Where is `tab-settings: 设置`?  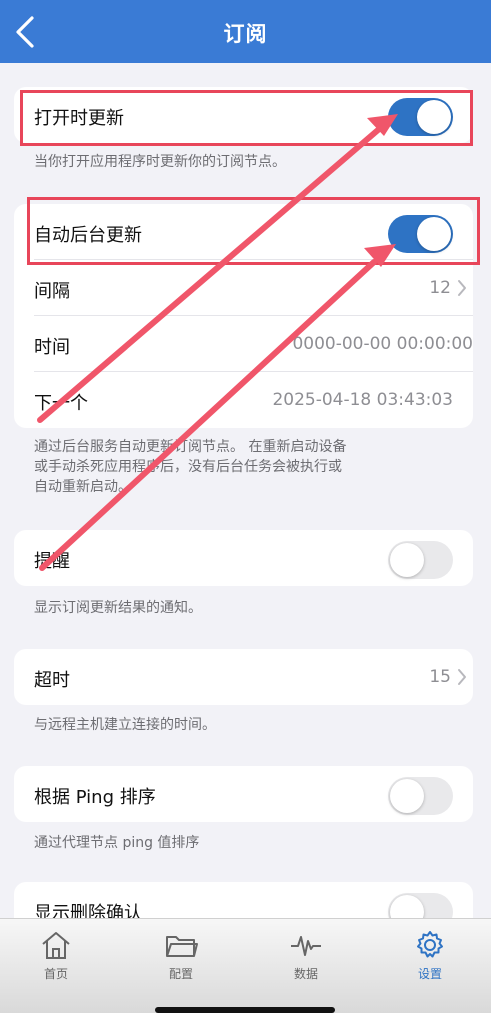 tab-settings: 设置 is located at coordinates (430, 955).